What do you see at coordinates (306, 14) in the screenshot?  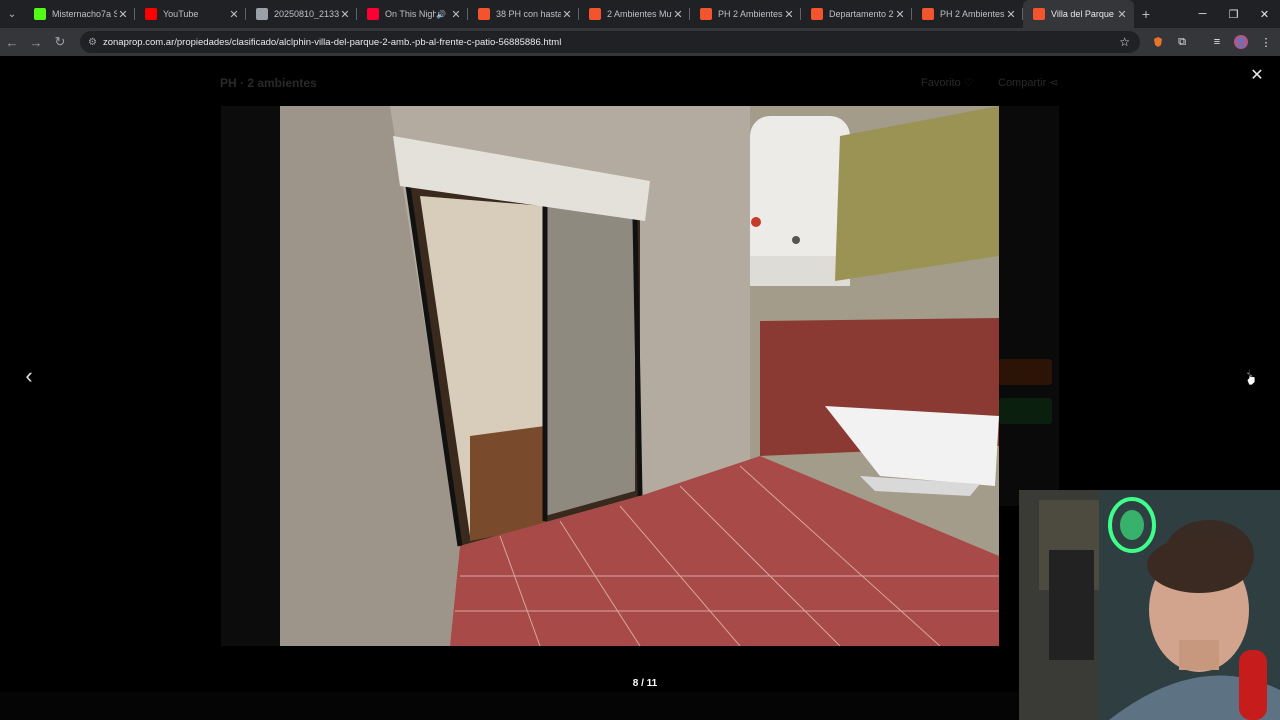 I see `tab-title: 20250810_2133_C` at bounding box center [306, 14].